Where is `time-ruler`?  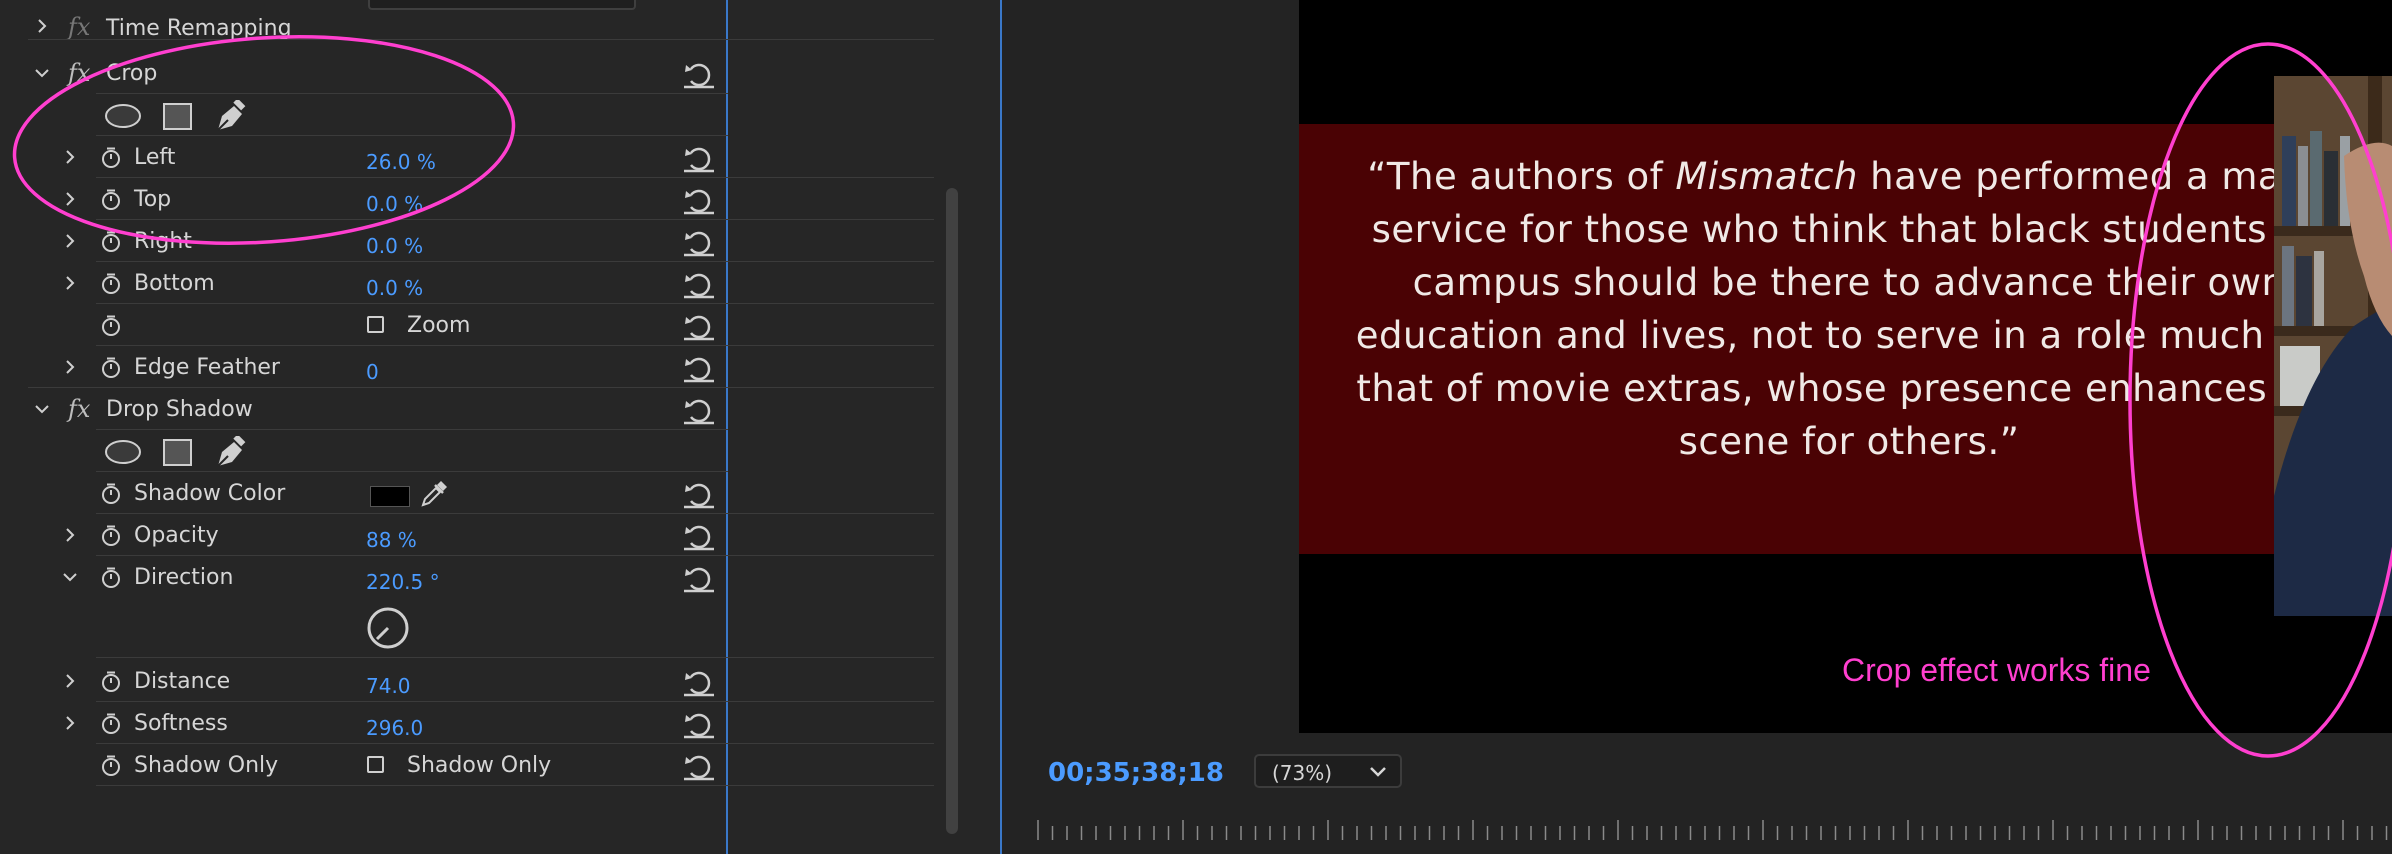 time-ruler is located at coordinates (1711, 833).